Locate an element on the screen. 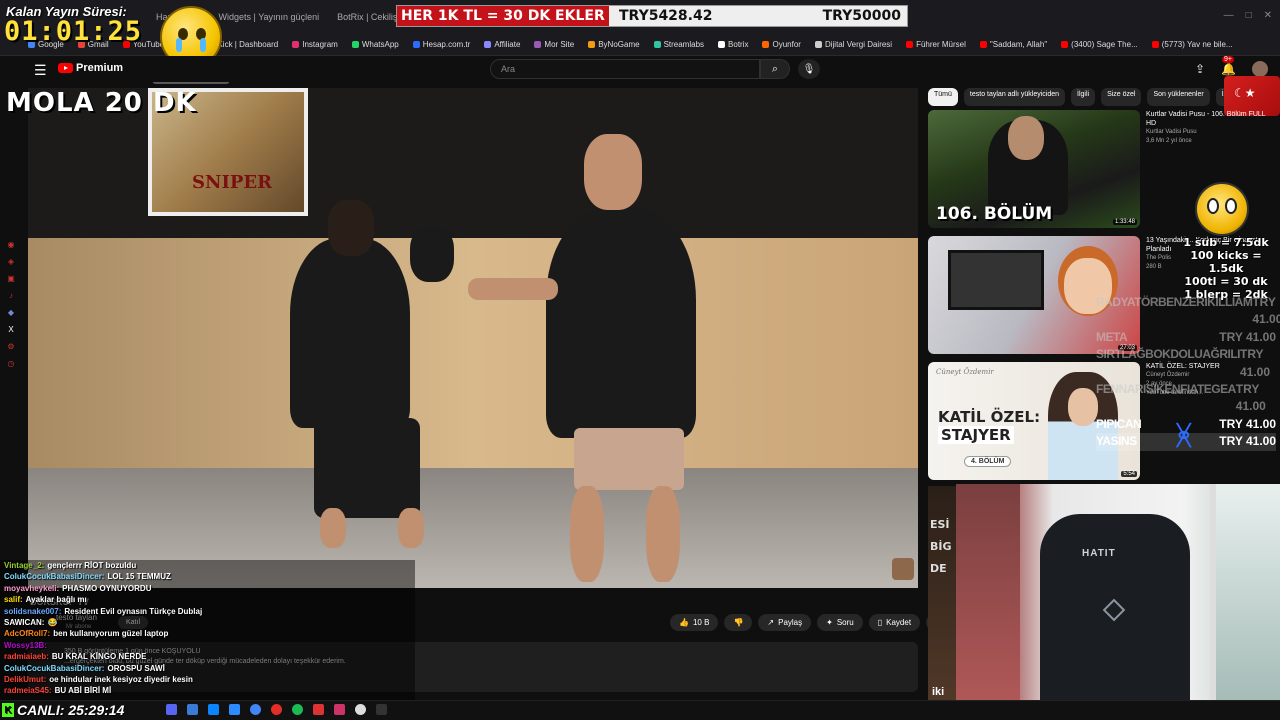 The image size is (1280, 720). rec-thumbnail-1: 106. BÖLÜM 1:33:48 is located at coordinates (1034, 169).